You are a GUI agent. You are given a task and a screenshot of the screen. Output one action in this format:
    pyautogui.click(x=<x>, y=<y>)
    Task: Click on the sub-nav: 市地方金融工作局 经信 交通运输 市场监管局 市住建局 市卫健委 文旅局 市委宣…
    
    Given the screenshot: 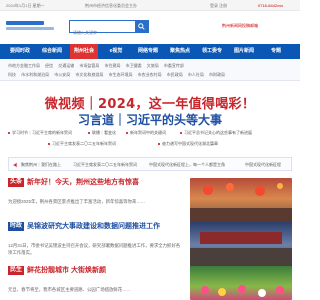 What is the action you would take?
    pyautogui.click(x=150, y=70)
    